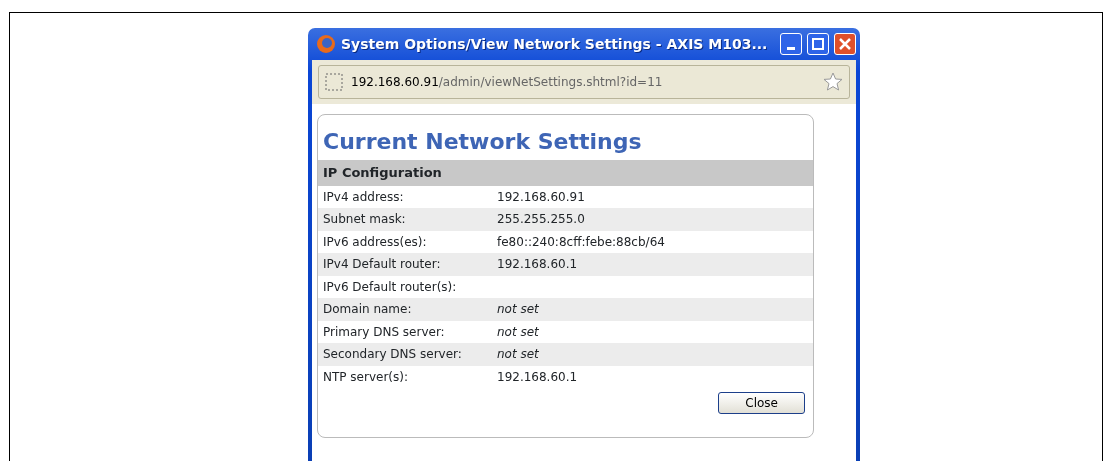 The height and width of the screenshot is (461, 1114). Describe the element at coordinates (541, 197) in the screenshot. I see `field-value: 192.168.60.91` at that location.